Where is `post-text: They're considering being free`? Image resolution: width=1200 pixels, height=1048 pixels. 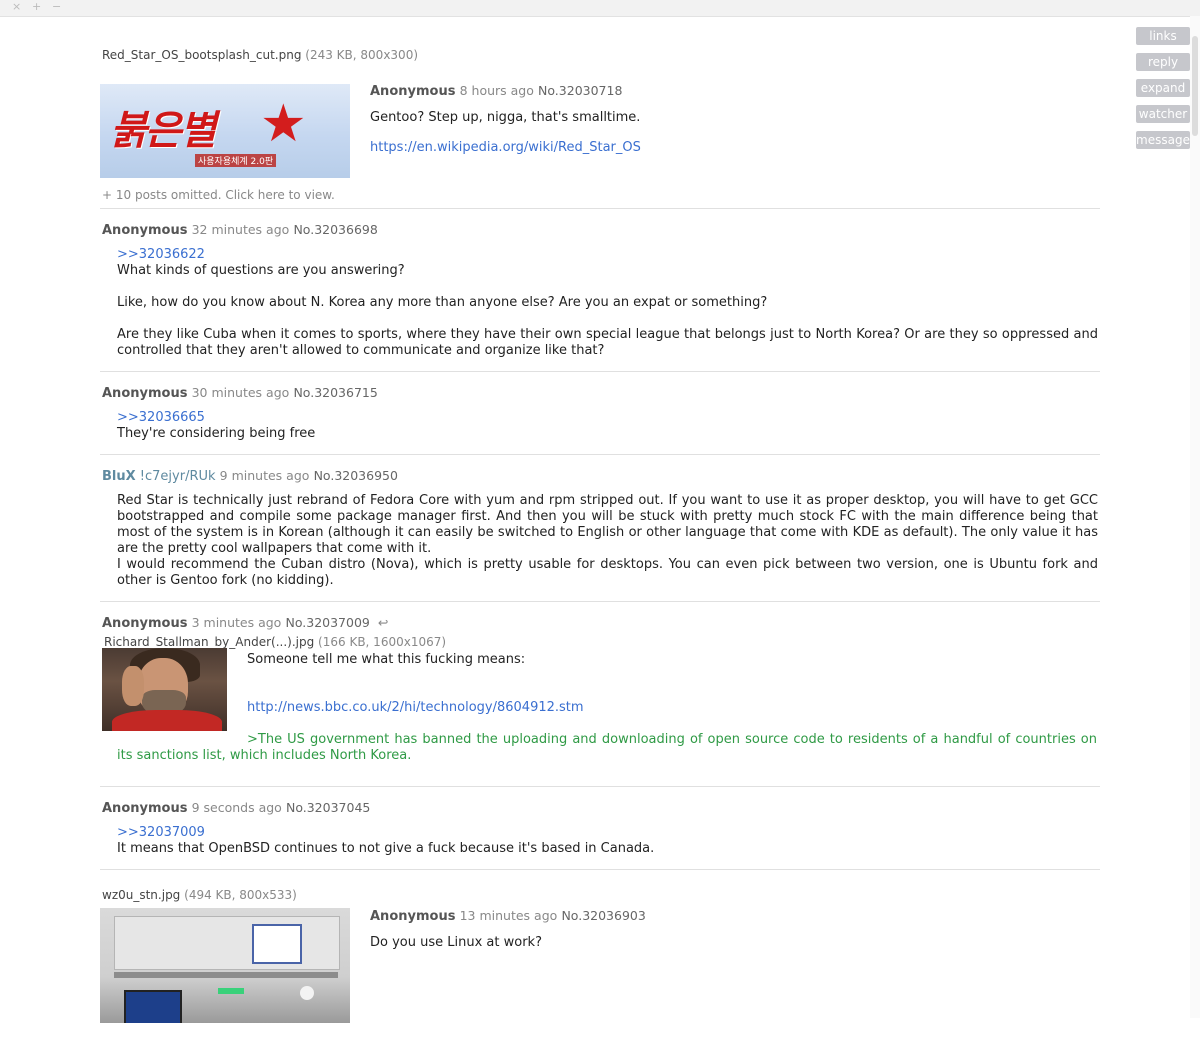
post-text: They're considering being free is located at coordinates (216, 433).